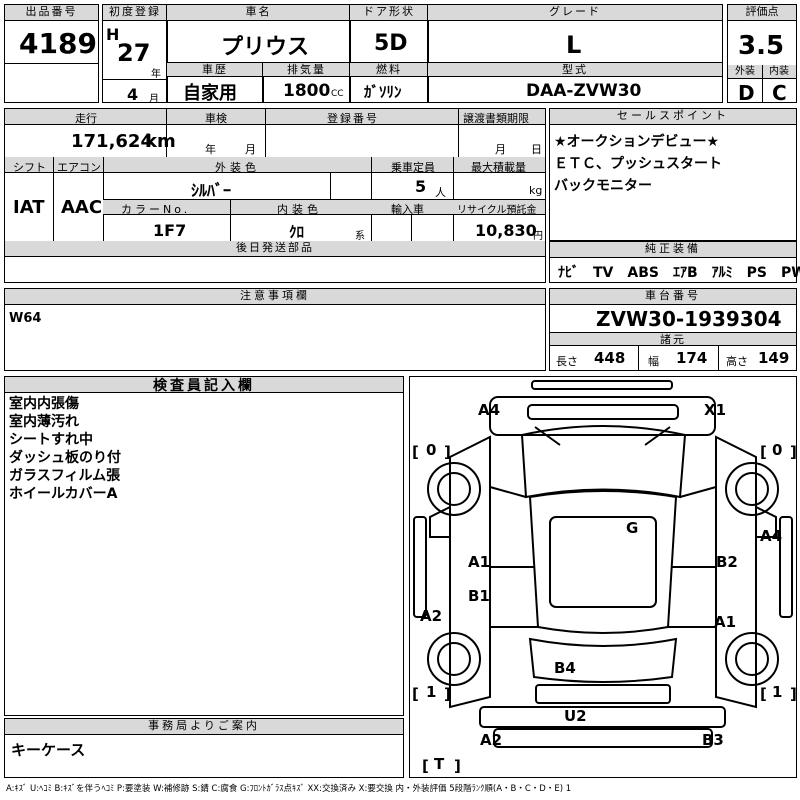 Image resolution: width=800 pixels, height=800 pixels. Describe the element at coordinates (160, 141) in the screenshot. I see `mileage-unit: km` at that location.